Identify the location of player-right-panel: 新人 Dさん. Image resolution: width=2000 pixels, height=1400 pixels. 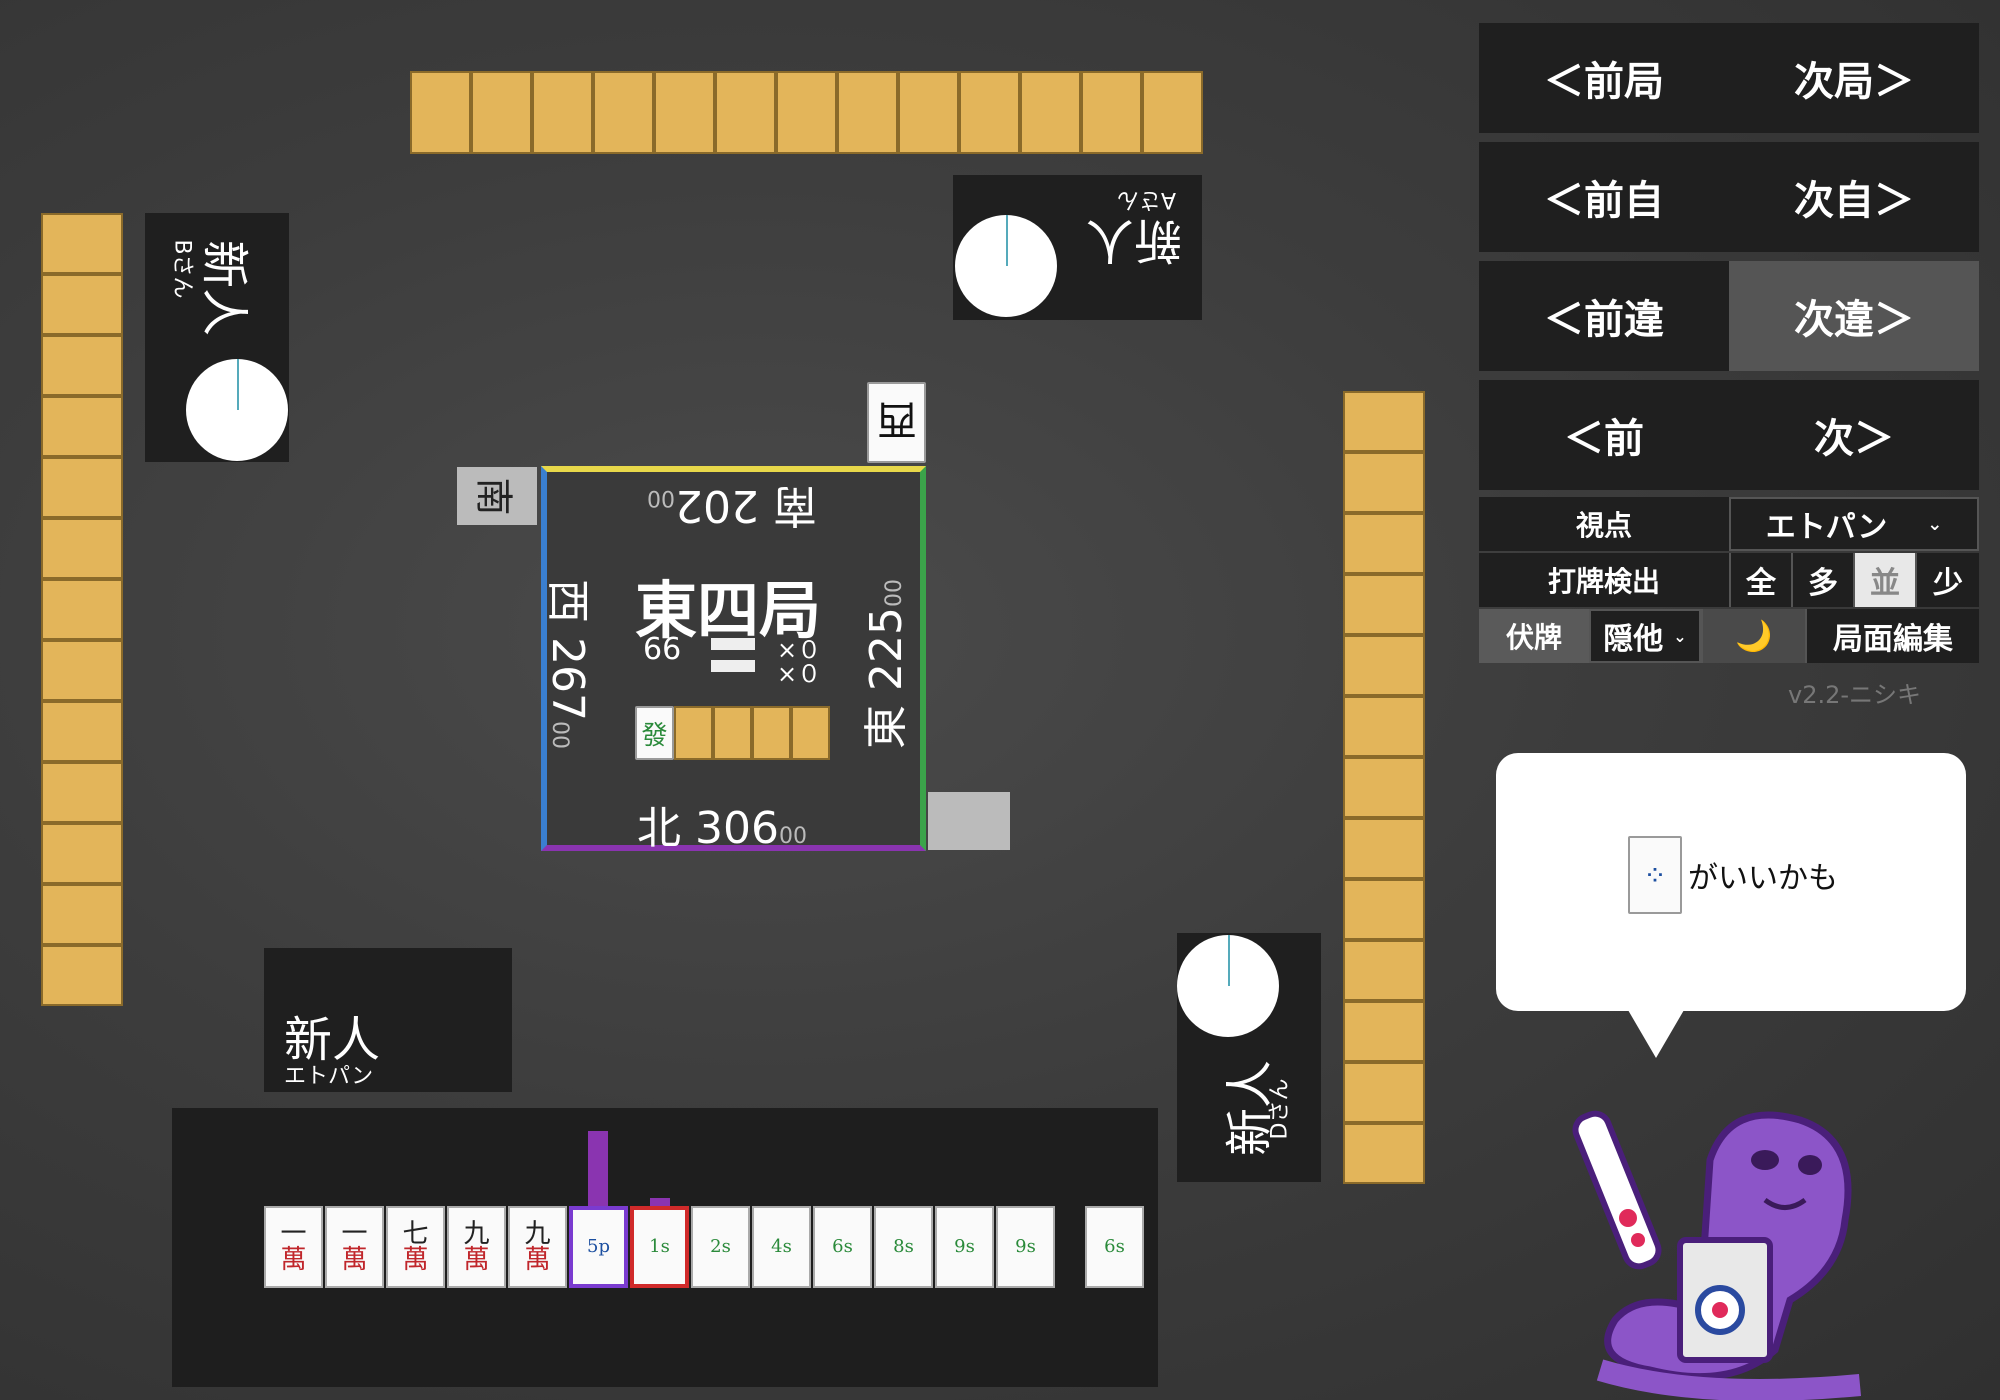
(1249, 1057).